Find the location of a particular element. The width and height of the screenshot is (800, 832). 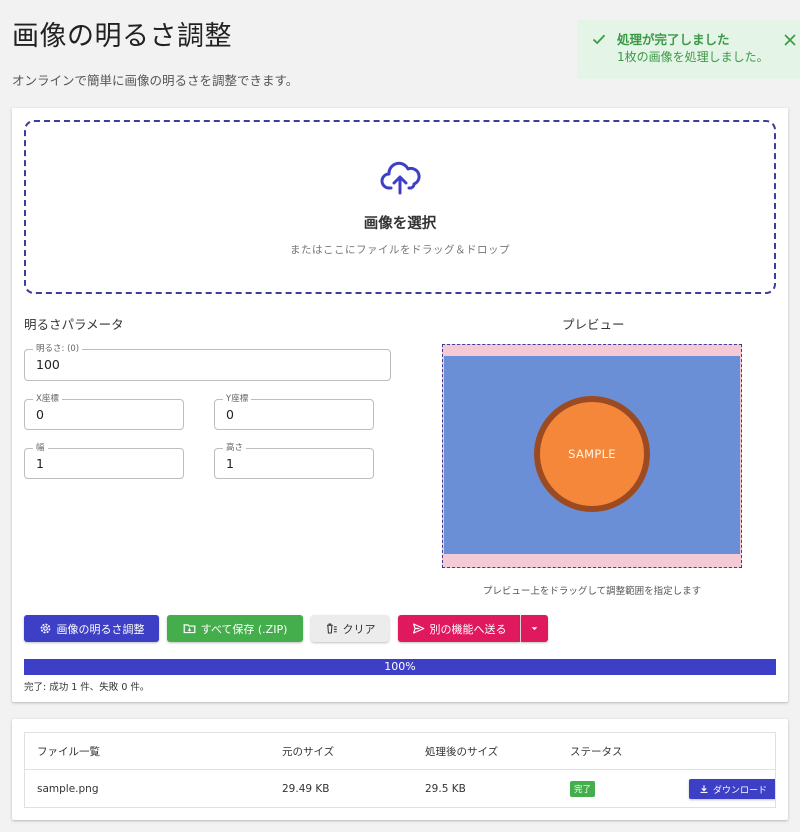

table-row: sample.png 29.49 KB 29.5 KB 完了 ダウンロード is located at coordinates (400, 788).